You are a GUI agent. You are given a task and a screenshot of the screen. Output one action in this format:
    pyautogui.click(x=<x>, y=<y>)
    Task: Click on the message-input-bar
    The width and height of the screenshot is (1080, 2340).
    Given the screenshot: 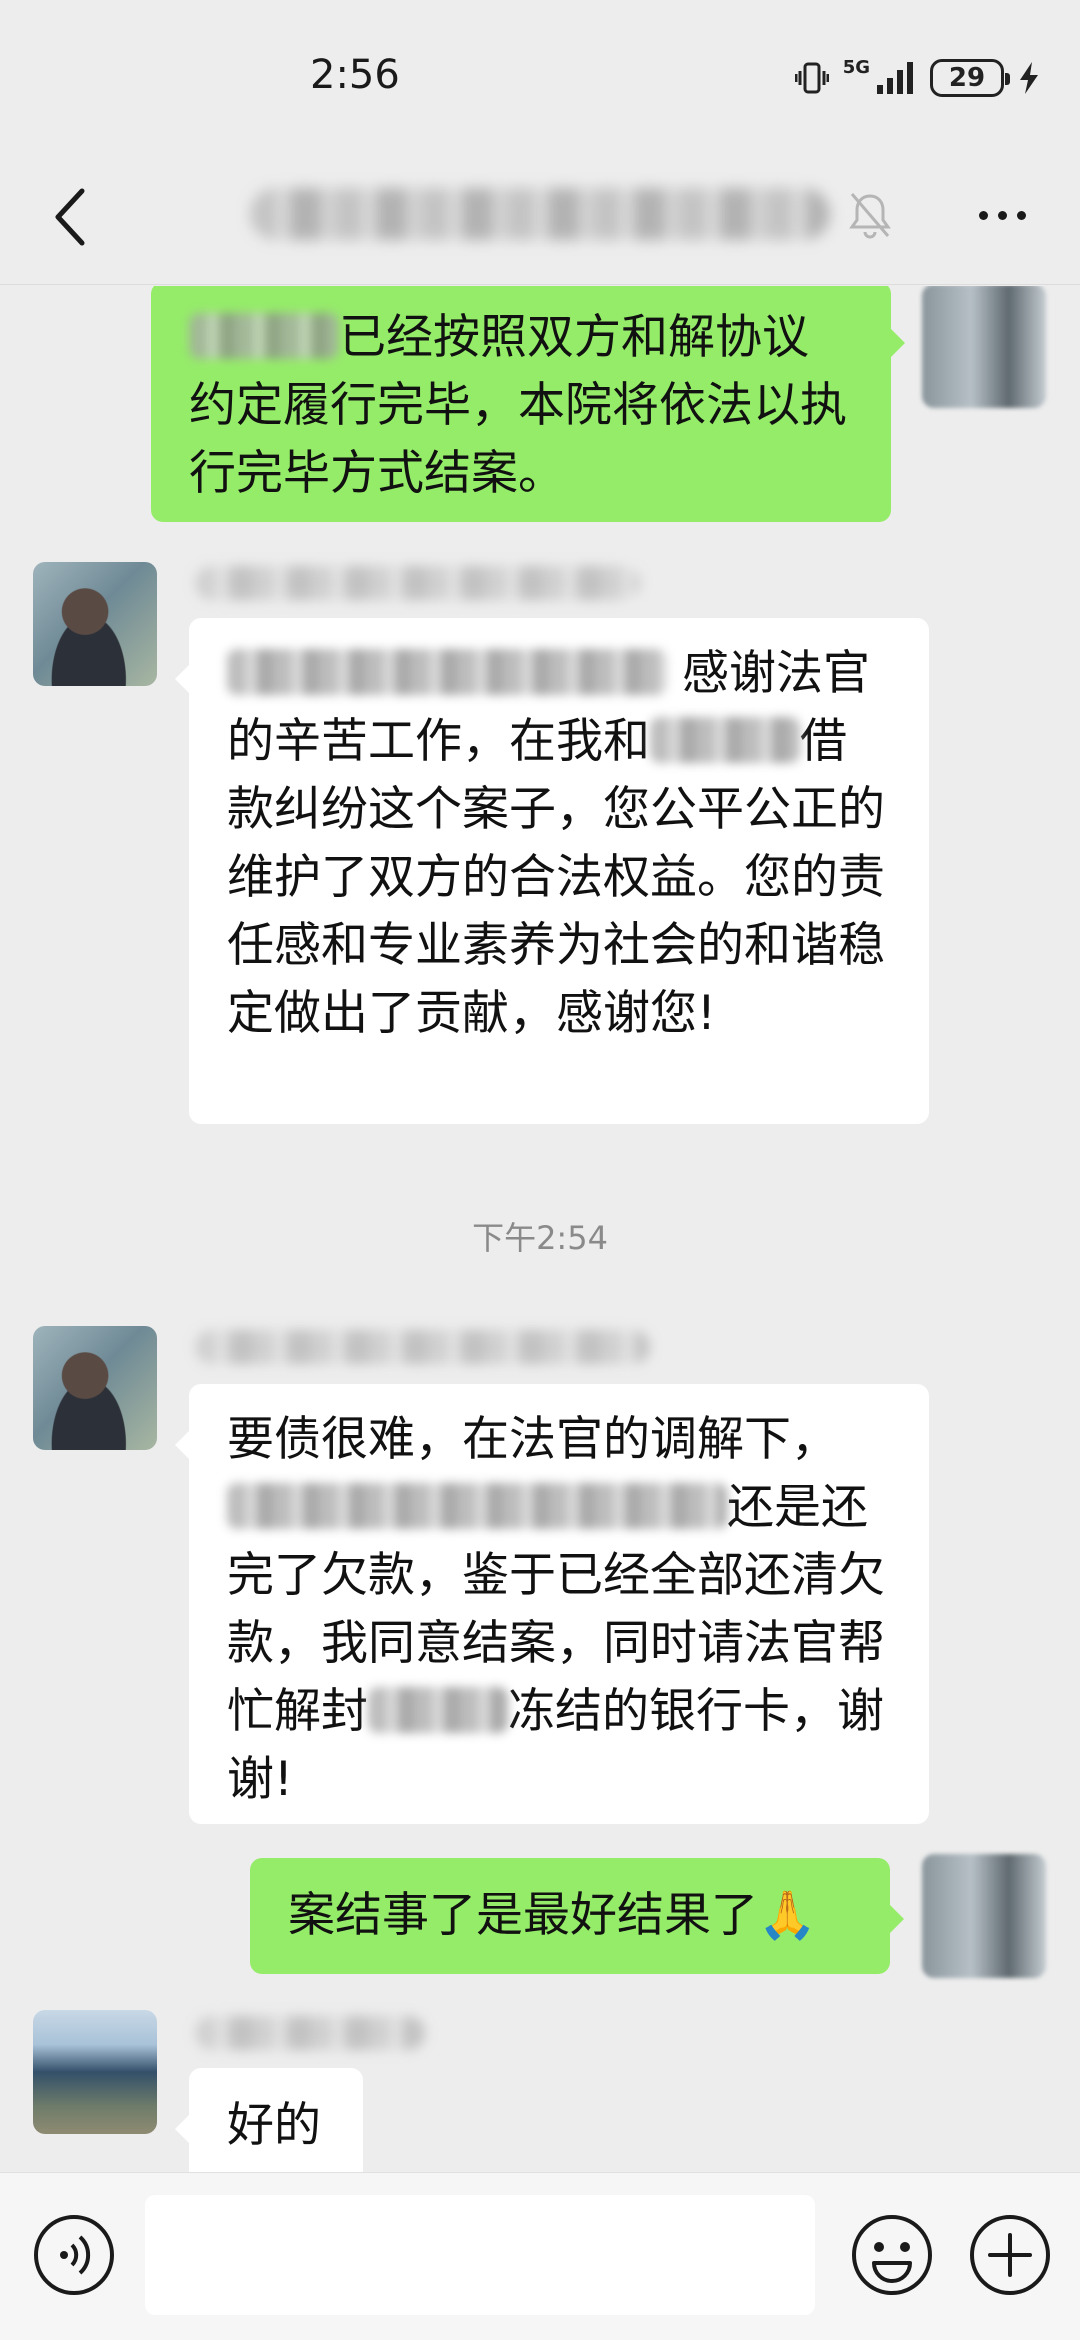 What is the action you would take?
    pyautogui.click(x=540, y=2256)
    